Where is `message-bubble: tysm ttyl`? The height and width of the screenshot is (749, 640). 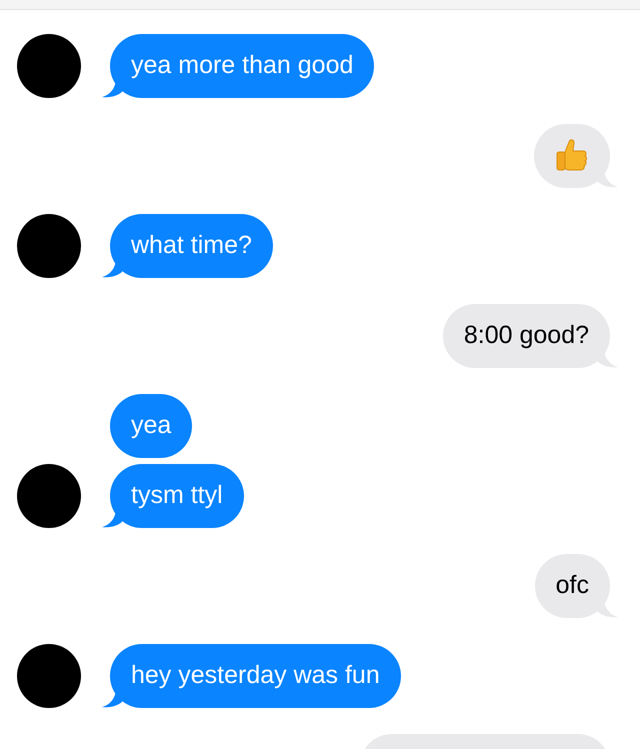
message-bubble: tysm ttyl is located at coordinates (177, 496).